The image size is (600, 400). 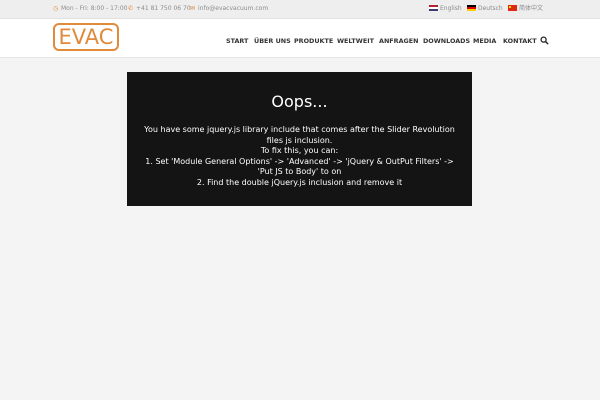 I want to click on clock-icon: ◷, so click(x=56, y=8).